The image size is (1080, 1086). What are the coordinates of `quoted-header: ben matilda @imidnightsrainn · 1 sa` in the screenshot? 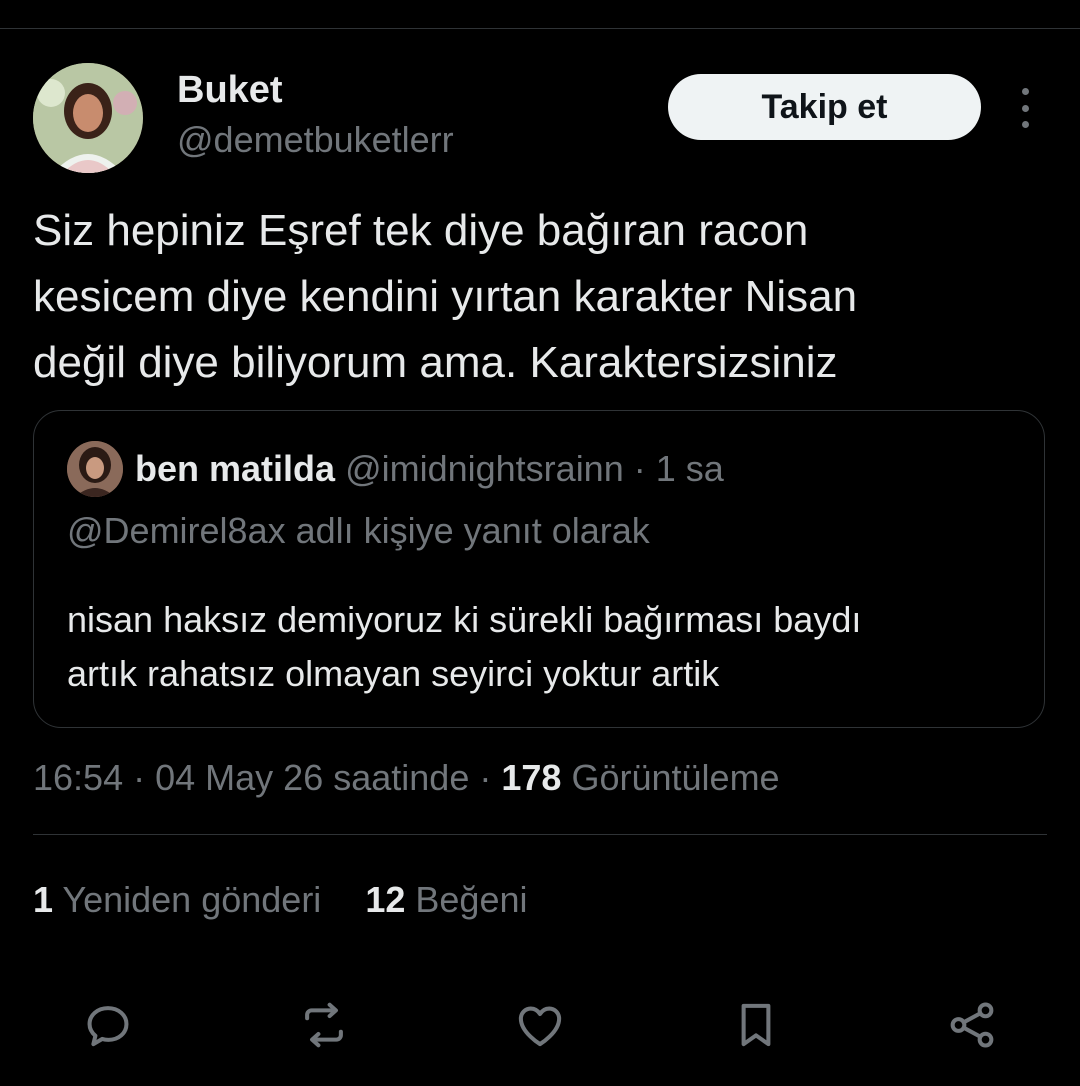 It's located at (429, 469).